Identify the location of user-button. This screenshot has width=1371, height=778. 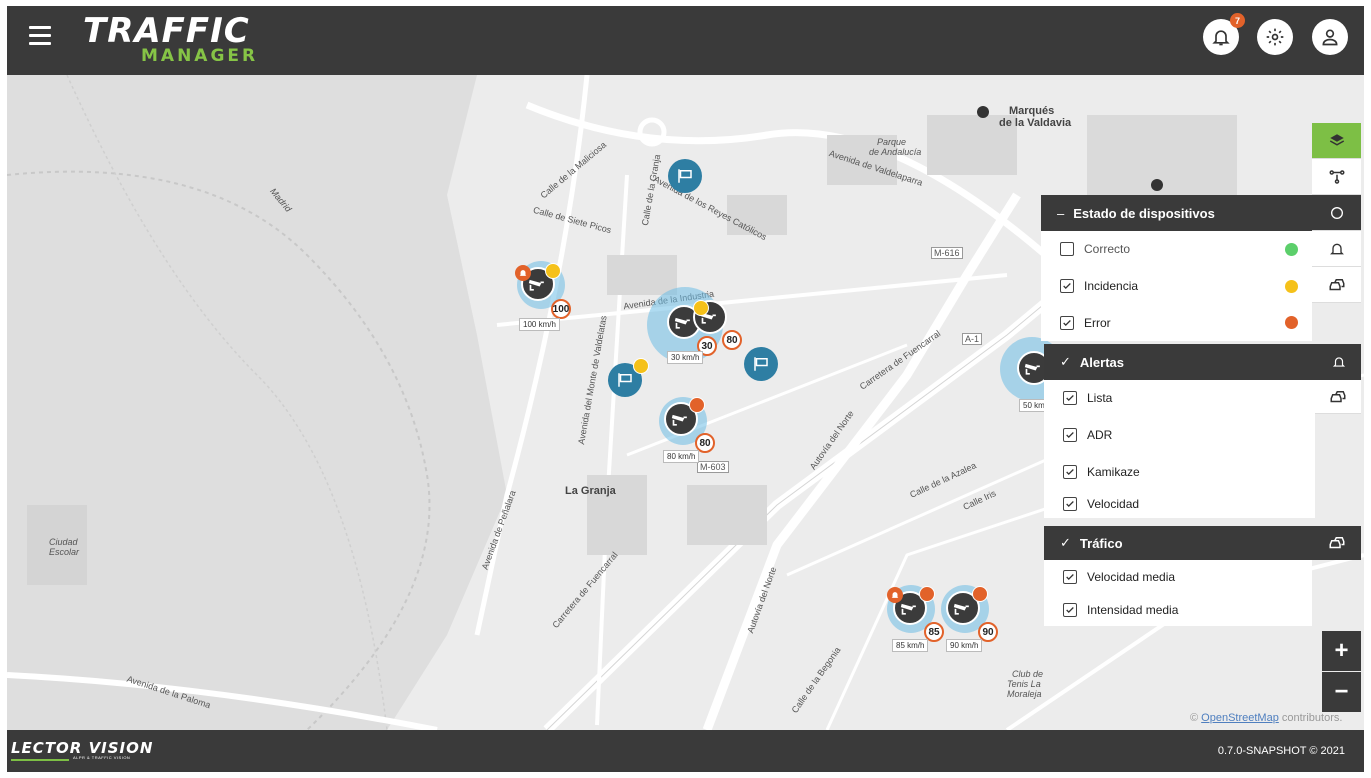
(1330, 37).